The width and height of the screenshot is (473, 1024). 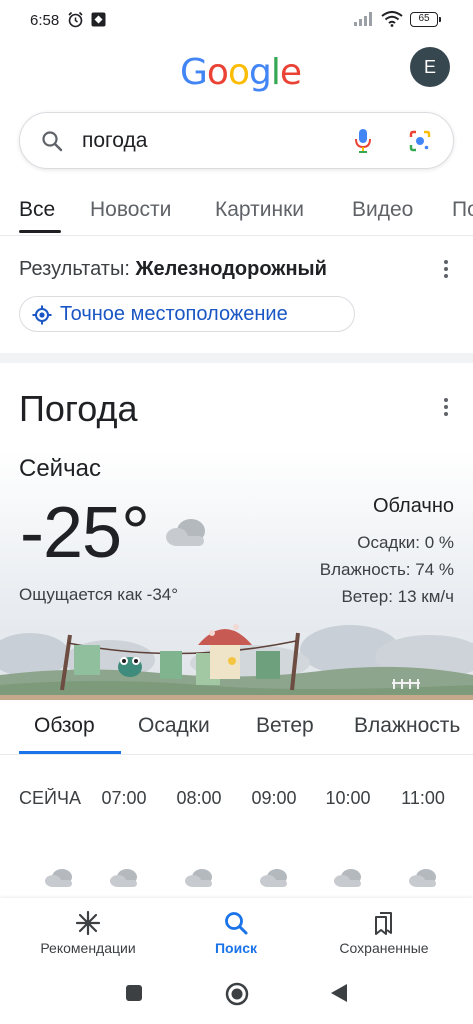 What do you see at coordinates (78, 408) in the screenshot?
I see `weather-title: Погода` at bounding box center [78, 408].